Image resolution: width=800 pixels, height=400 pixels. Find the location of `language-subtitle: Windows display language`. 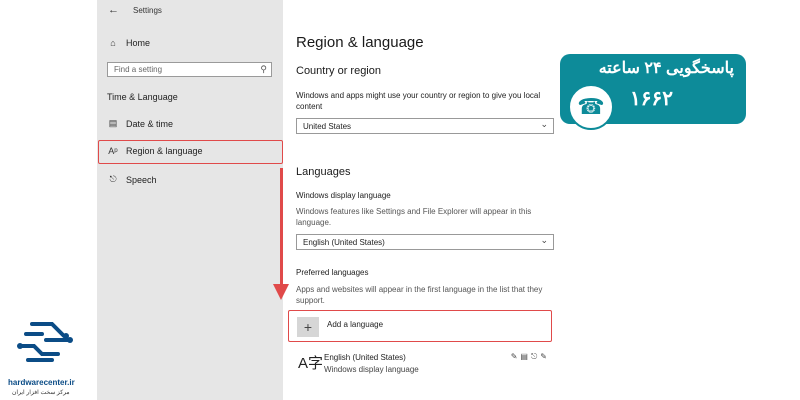

language-subtitle: Windows display language is located at coordinates (371, 369).